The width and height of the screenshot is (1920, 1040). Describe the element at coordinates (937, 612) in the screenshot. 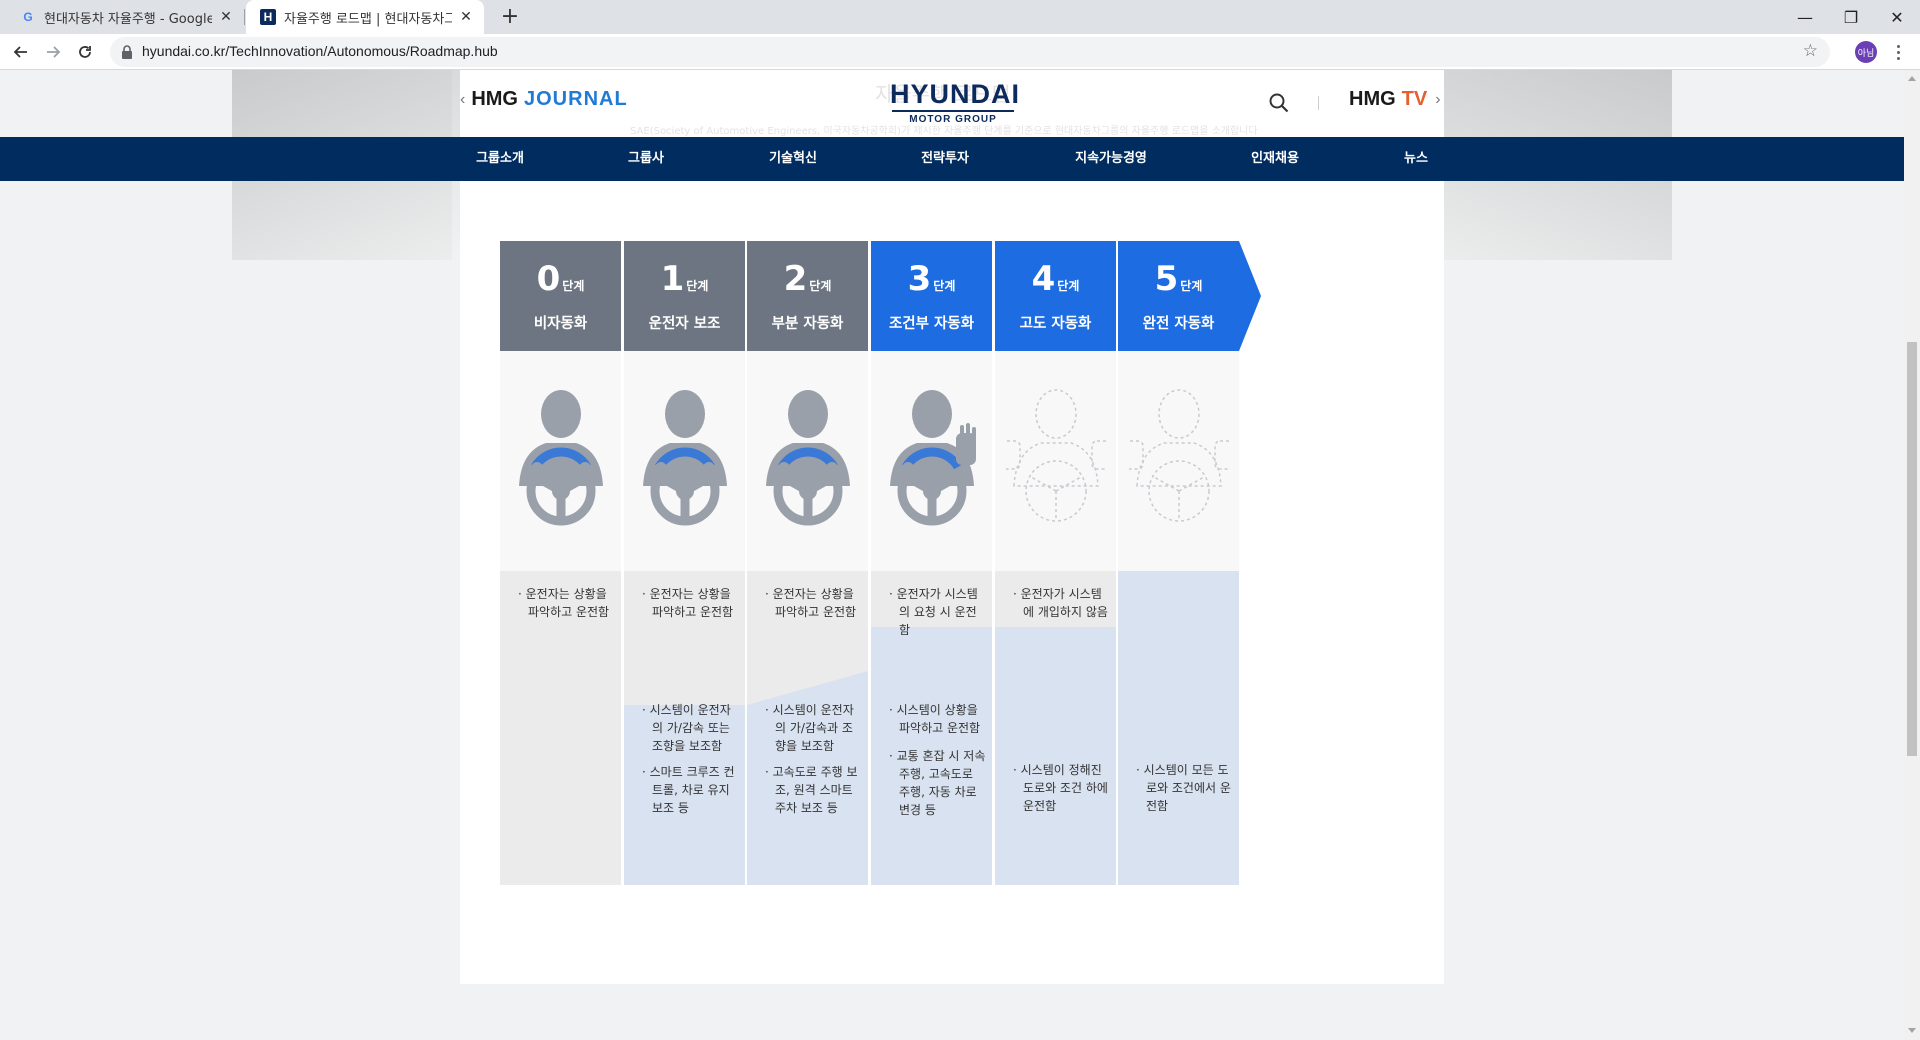

I see `driver-note: 운전자가 시스템의 요청 시 운전함` at that location.